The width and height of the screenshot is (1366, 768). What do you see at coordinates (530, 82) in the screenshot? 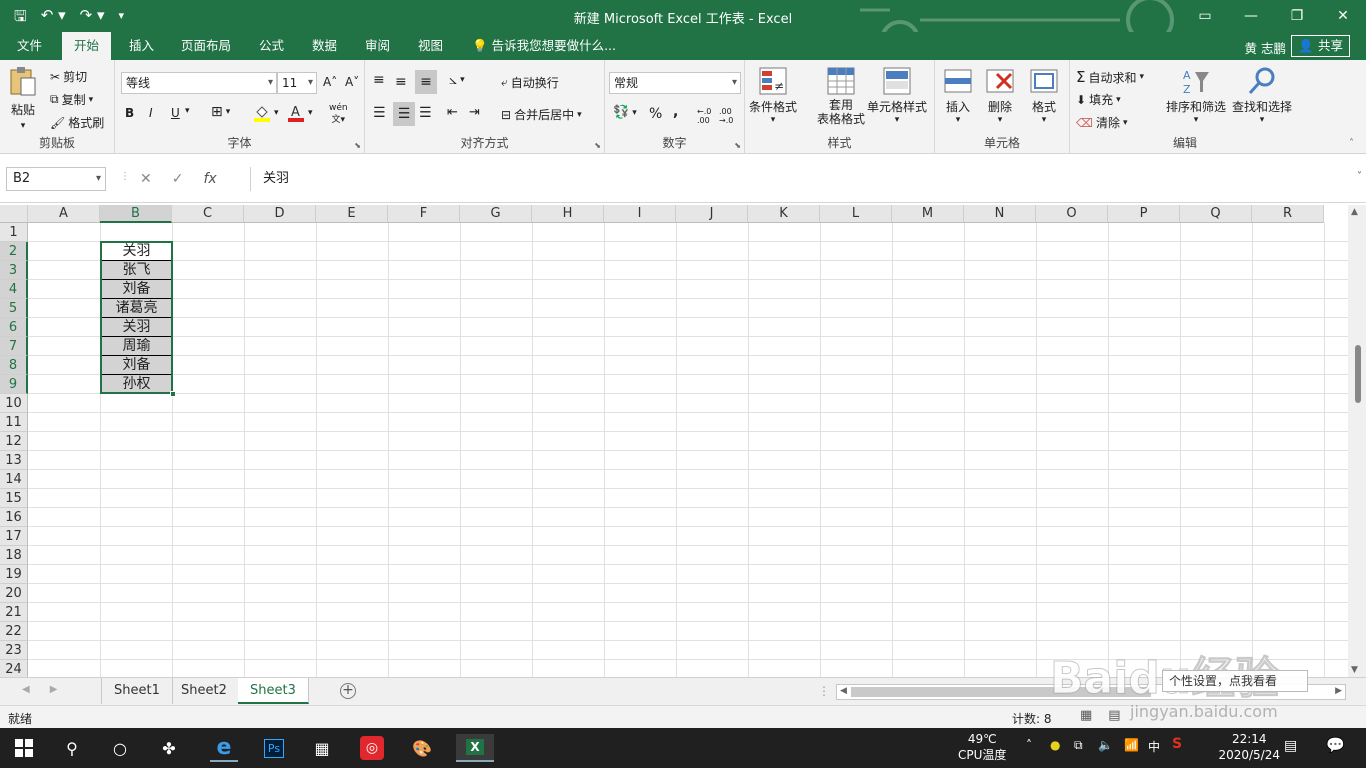
I see `wrap-text-button: ⤶ 自动换行` at bounding box center [530, 82].